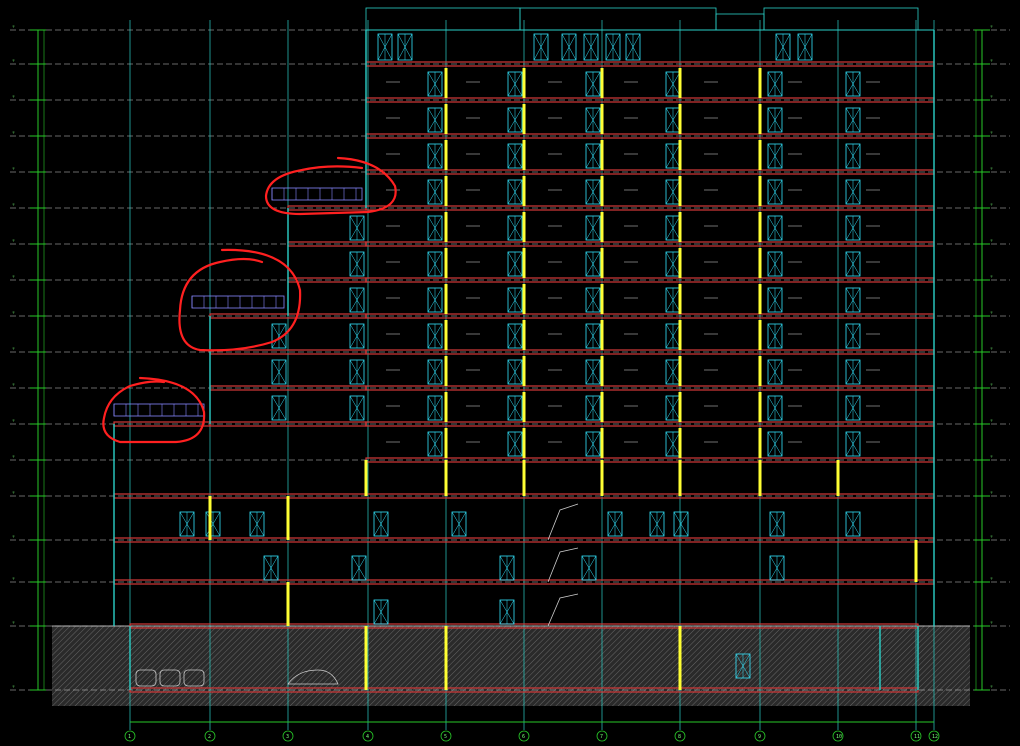 Image resolution: width=1020 pixels, height=746 pixels. Describe the element at coordinates (511, 666) in the screenshot. I see `ground-hatch` at that location.